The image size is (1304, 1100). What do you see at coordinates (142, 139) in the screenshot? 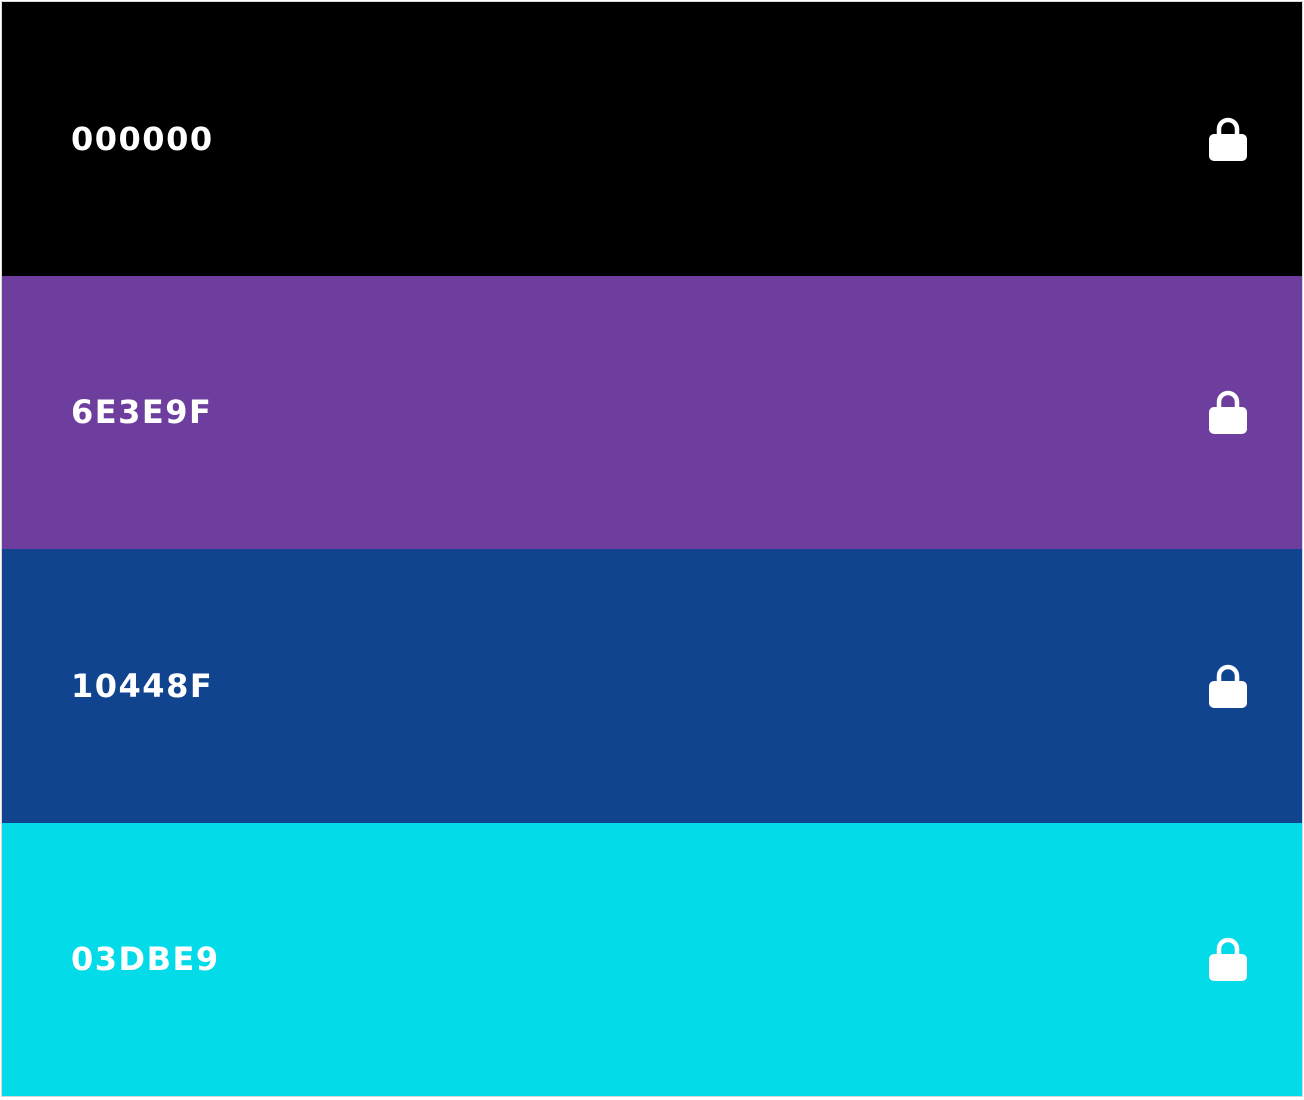
I see `hex-code-label: 000000` at bounding box center [142, 139].